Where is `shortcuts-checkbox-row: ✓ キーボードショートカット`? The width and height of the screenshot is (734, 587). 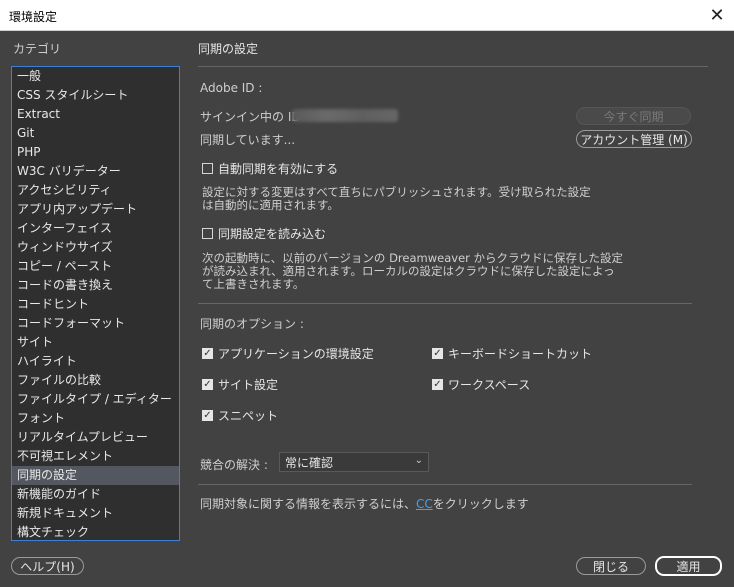 shortcuts-checkbox-row: ✓ キーボードショートカット is located at coordinates (512, 353).